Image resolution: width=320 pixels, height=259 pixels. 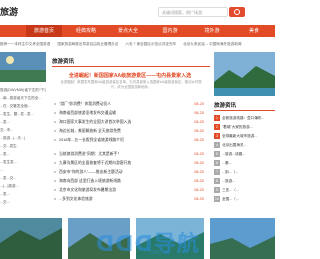 What do you see at coordinates (87, 44) in the screenshot?
I see `ticker-item: 国家旅游局推出导游自由执业管理办法` at bounding box center [87, 44].